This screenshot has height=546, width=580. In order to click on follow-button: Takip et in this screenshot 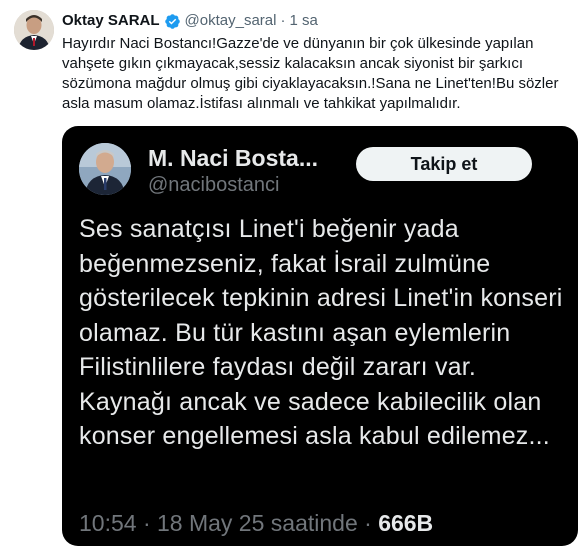, I will do `click(444, 164)`.